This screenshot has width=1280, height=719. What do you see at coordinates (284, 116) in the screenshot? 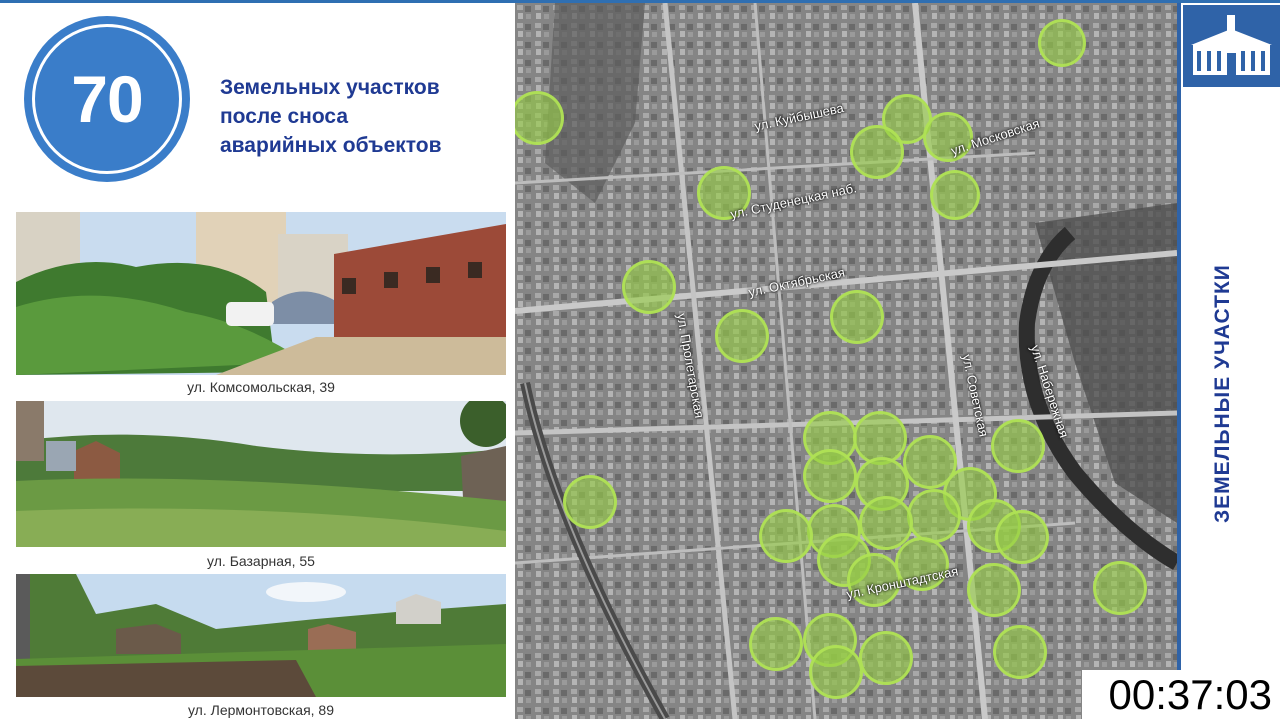
I see `headline-line-2: после сноса` at bounding box center [284, 116].